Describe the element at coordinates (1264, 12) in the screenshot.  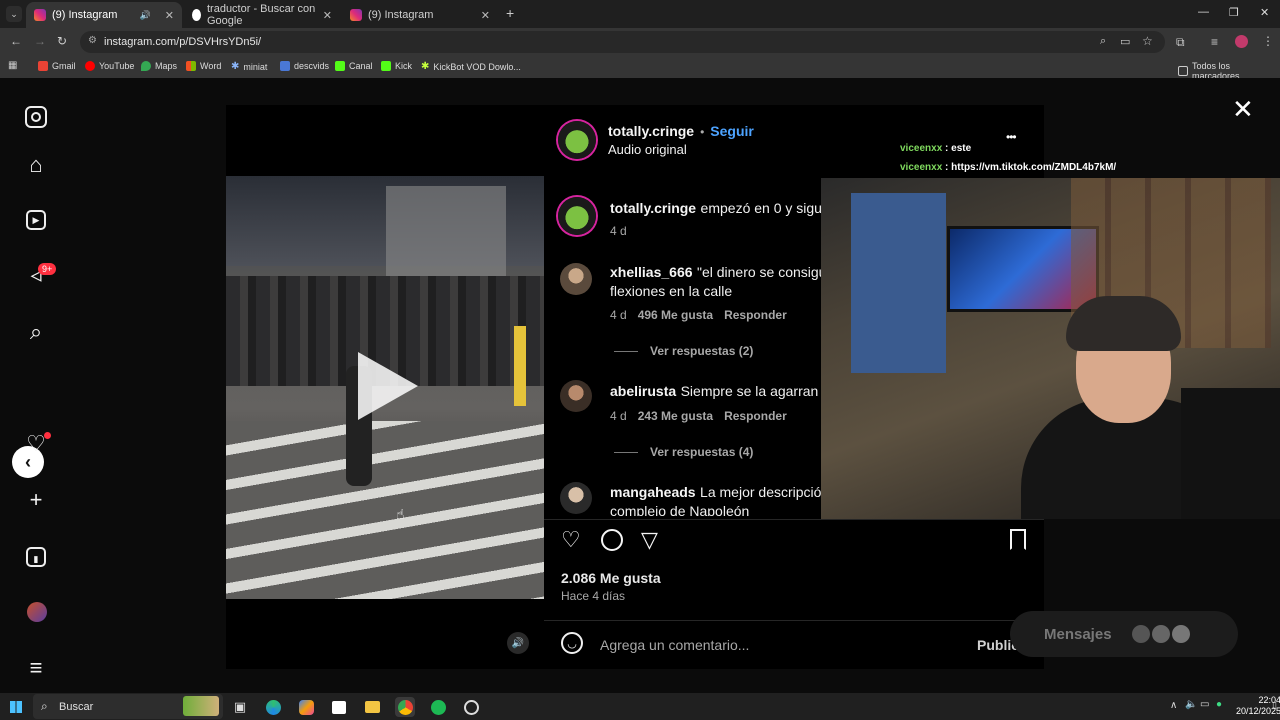
I see `close-window-icon: ✕` at that location.